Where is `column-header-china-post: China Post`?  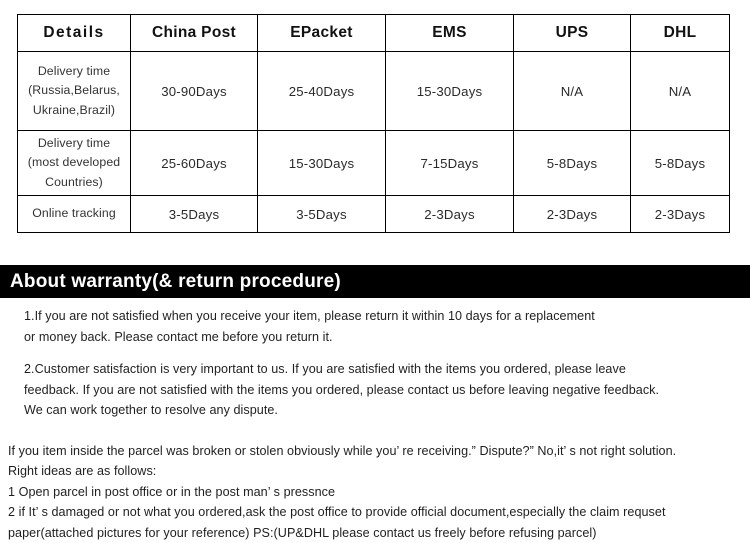 column-header-china-post: China Post is located at coordinates (194, 33).